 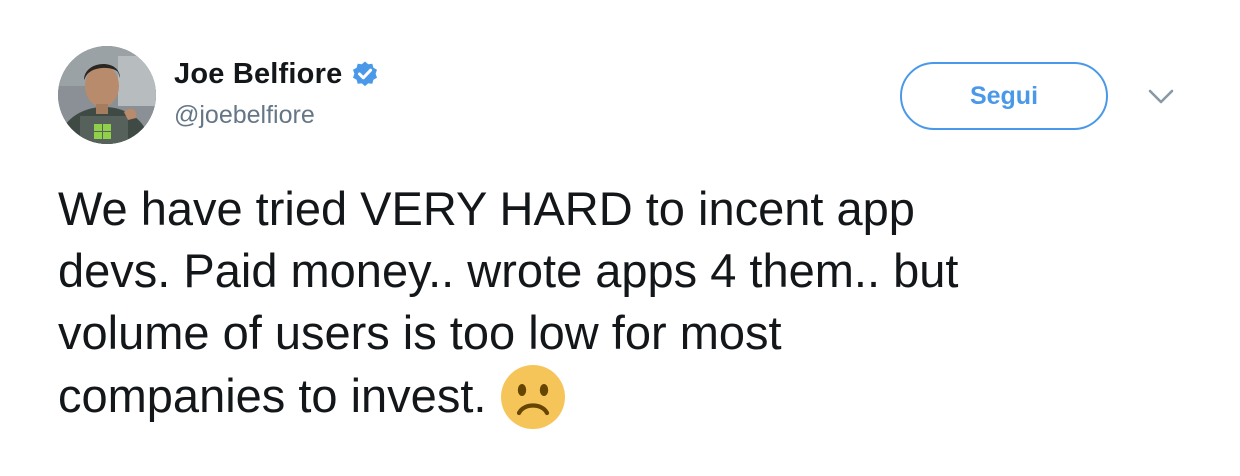 What do you see at coordinates (365, 74) in the screenshot?
I see `verified-badge-icon` at bounding box center [365, 74].